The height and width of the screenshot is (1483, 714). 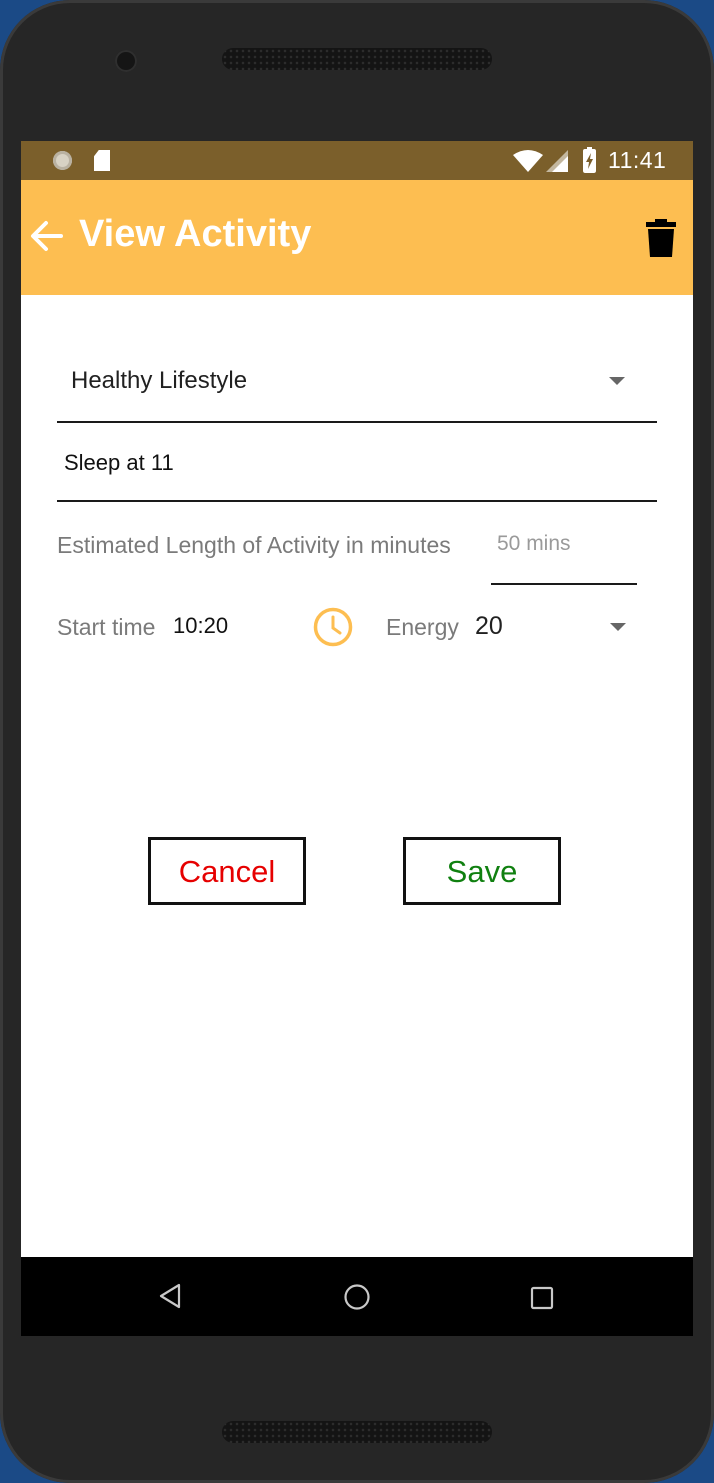 What do you see at coordinates (357, 237) in the screenshot?
I see `app-bar: View Activity` at bounding box center [357, 237].